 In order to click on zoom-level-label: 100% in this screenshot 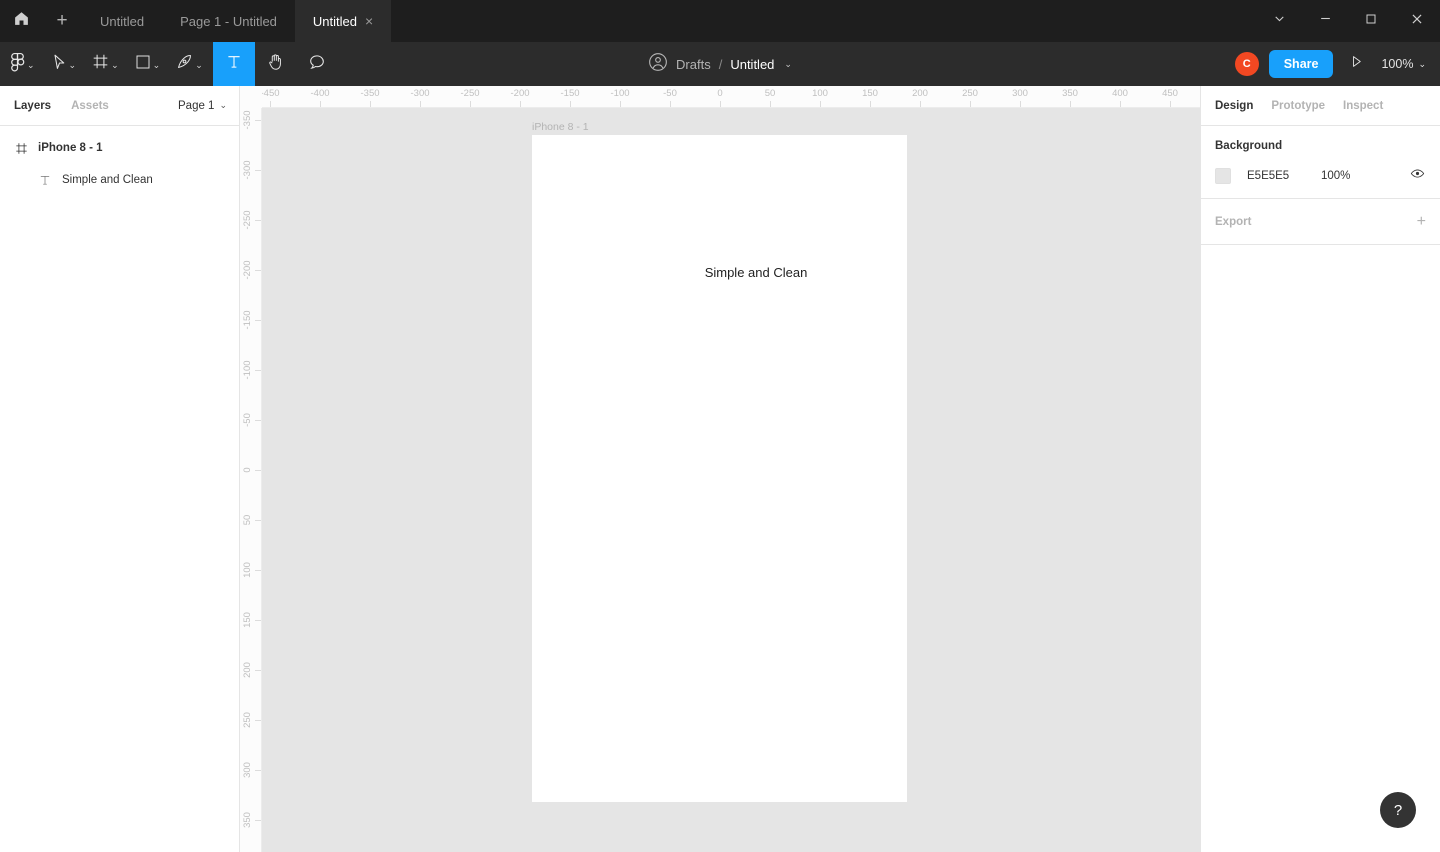, I will do `click(1397, 64)`.